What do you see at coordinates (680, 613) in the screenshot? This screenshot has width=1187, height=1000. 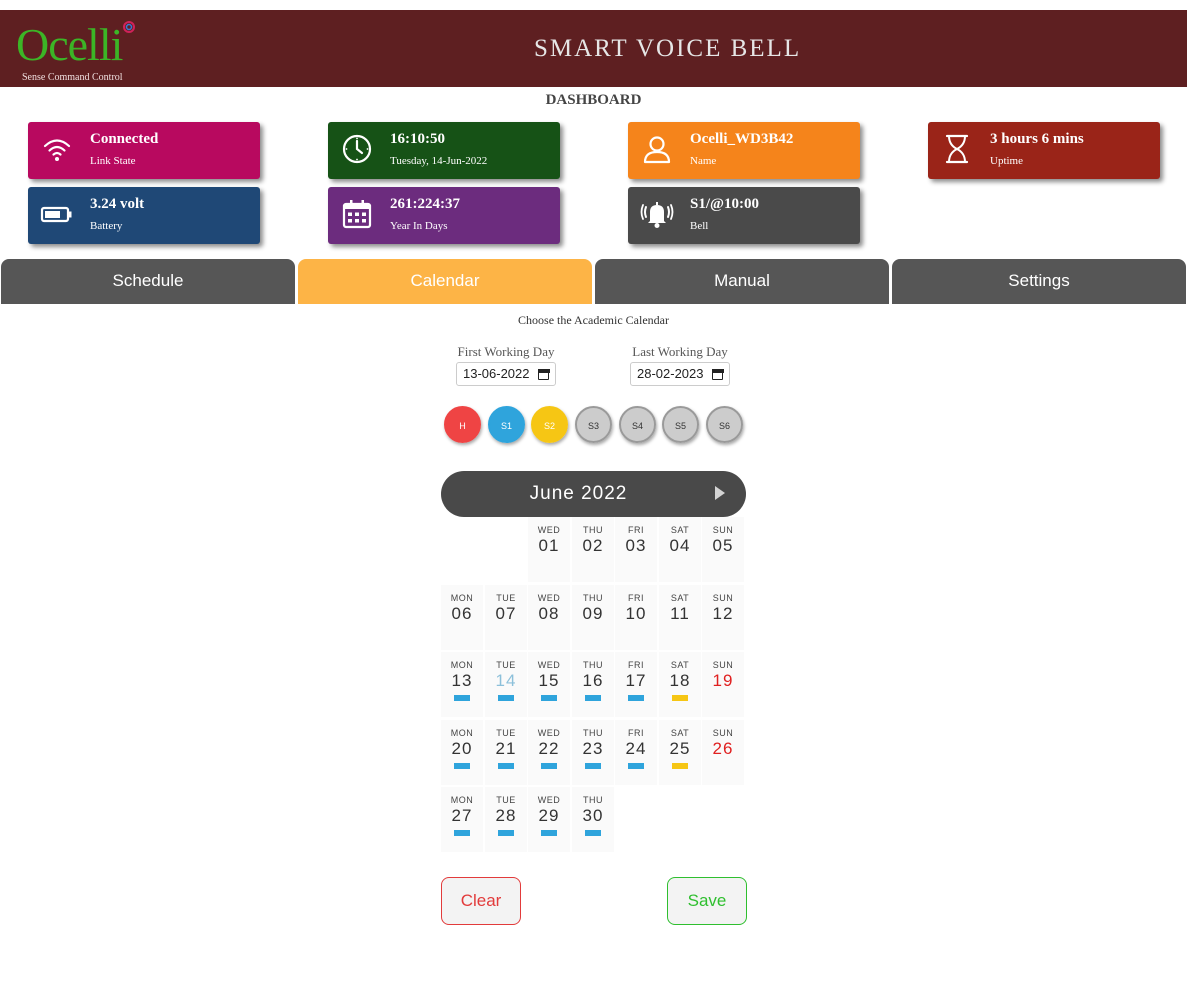 I see `day-number: 11` at bounding box center [680, 613].